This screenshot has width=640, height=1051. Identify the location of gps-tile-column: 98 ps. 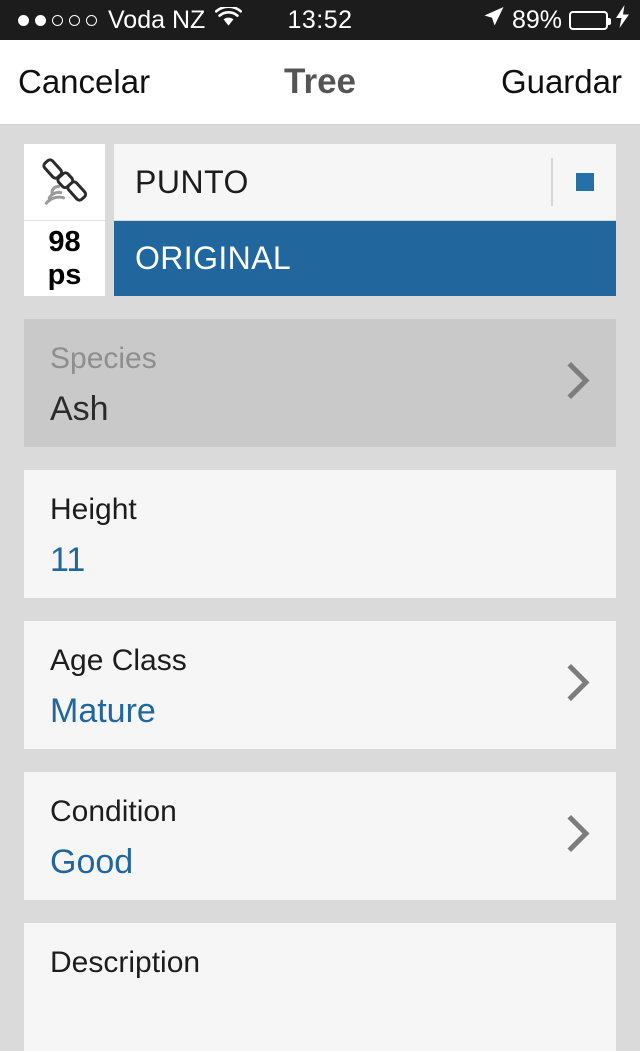
(64, 220).